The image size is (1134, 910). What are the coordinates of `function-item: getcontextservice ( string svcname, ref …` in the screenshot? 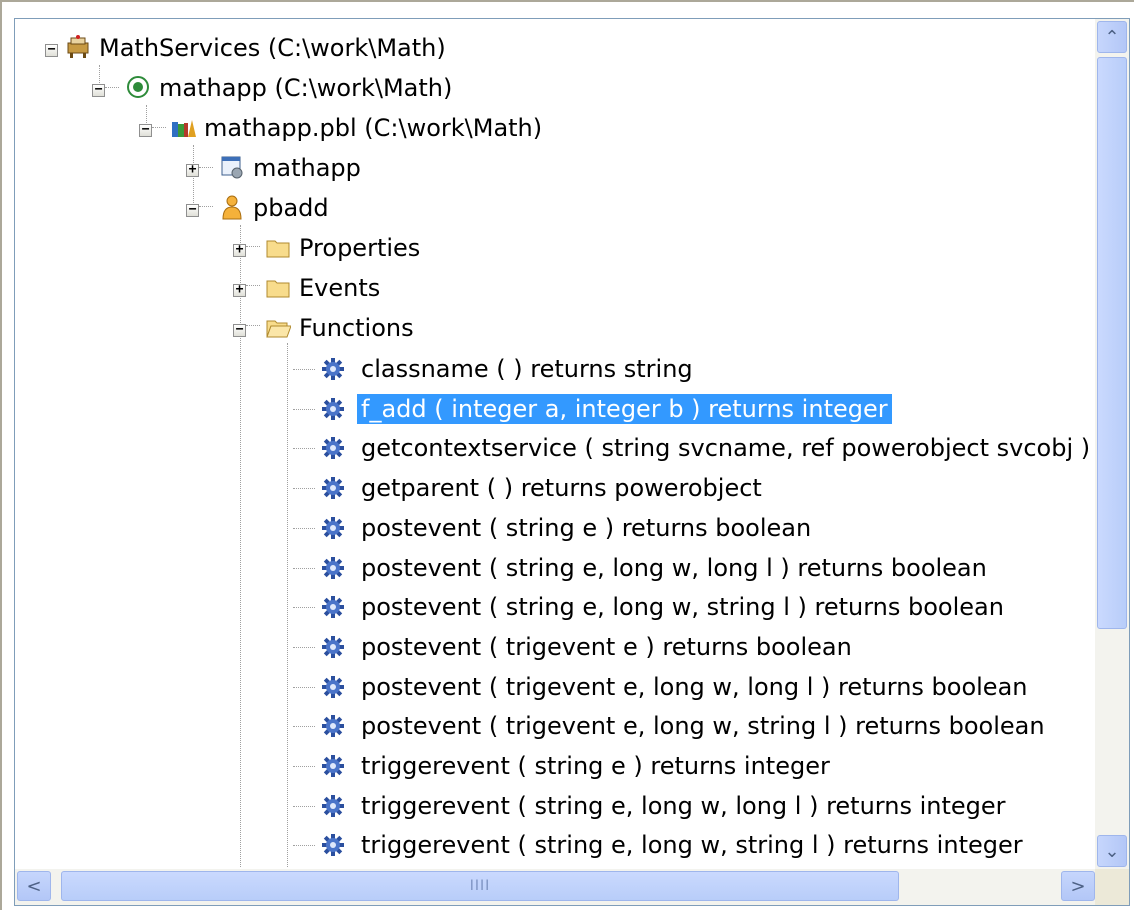 It's located at (556, 448).